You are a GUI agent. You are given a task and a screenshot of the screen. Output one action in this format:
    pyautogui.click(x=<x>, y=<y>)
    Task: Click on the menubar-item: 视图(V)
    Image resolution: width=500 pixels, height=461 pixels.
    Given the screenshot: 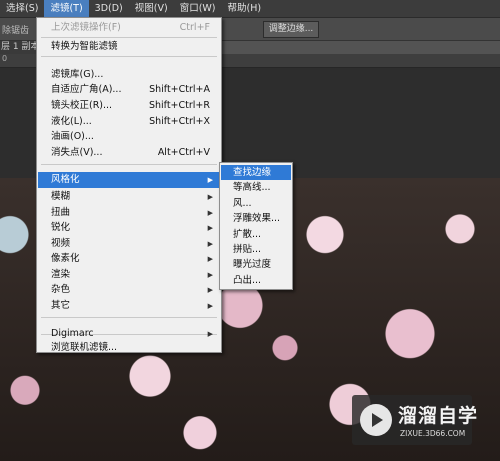 What is the action you would take?
    pyautogui.click(x=151, y=8)
    